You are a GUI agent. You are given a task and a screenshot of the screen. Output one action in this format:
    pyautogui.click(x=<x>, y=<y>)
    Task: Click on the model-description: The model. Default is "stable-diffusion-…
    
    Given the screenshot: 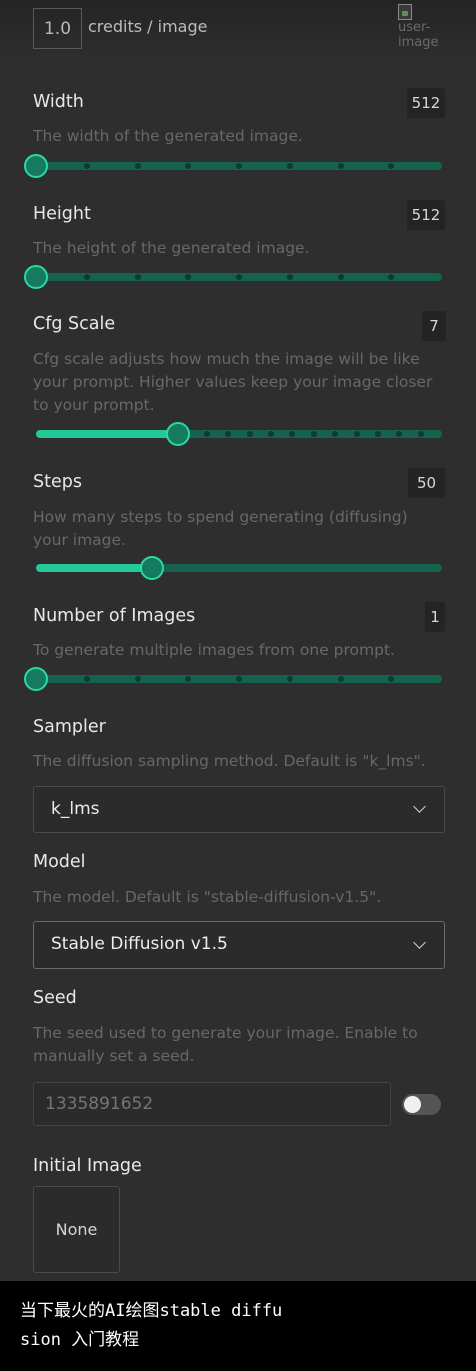 What is the action you would take?
    pyautogui.click(x=207, y=897)
    